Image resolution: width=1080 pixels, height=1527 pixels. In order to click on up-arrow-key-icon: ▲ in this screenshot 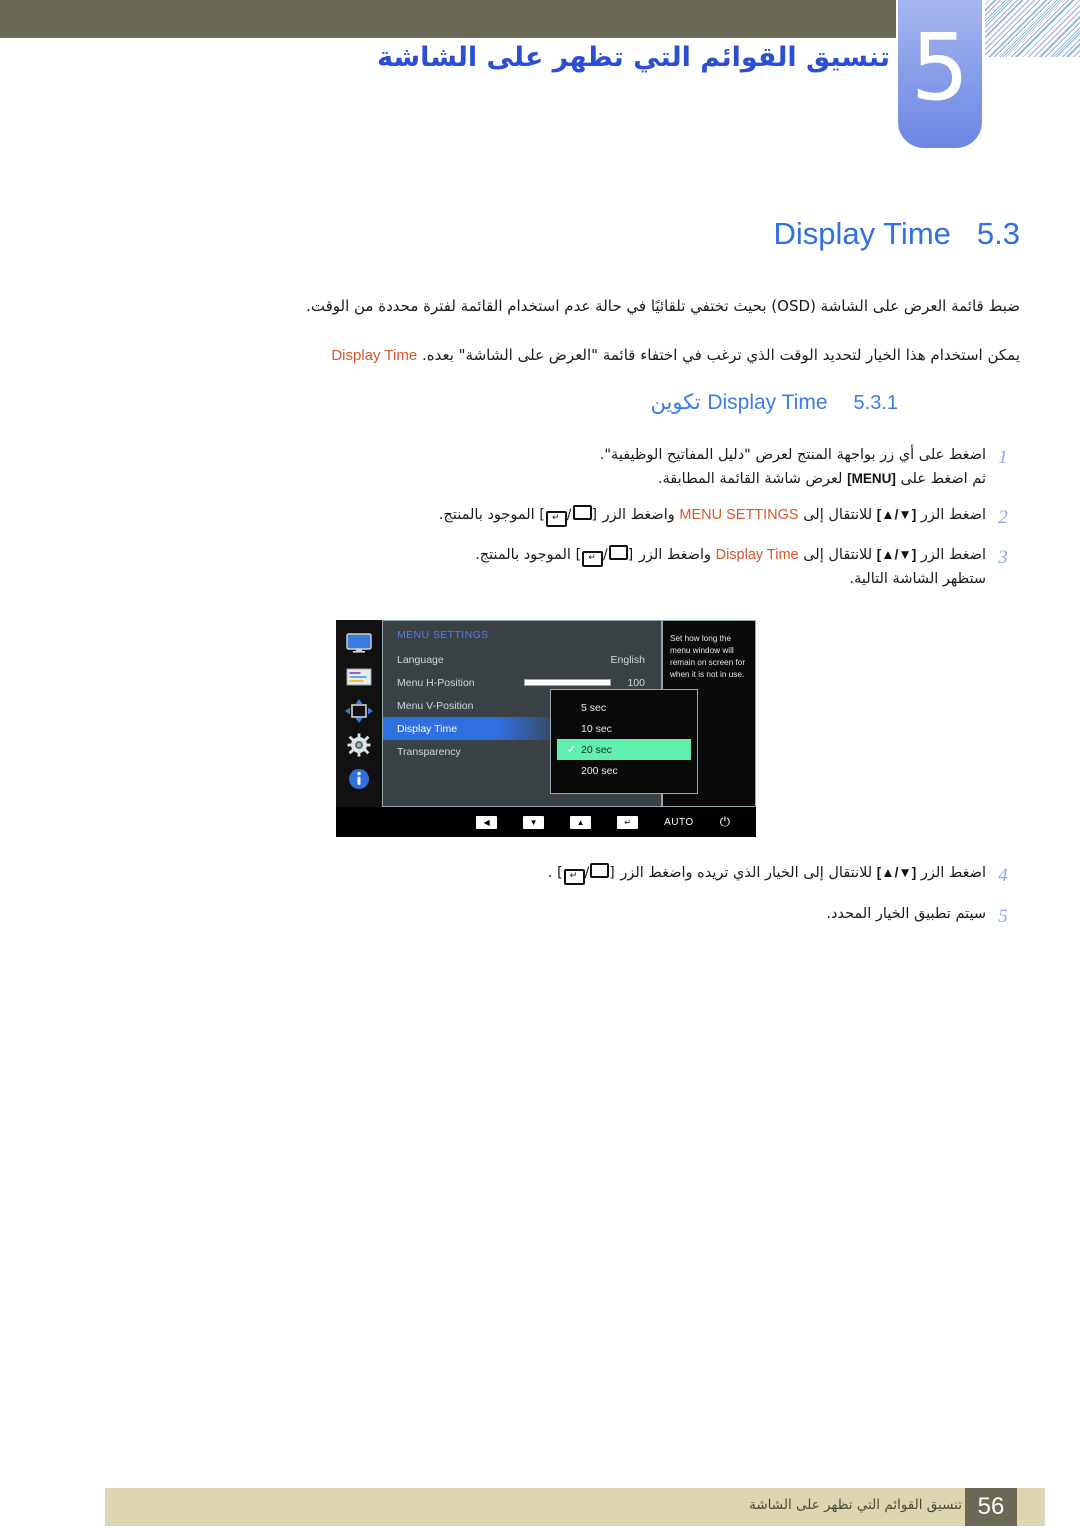, I will do `click(581, 822)`.